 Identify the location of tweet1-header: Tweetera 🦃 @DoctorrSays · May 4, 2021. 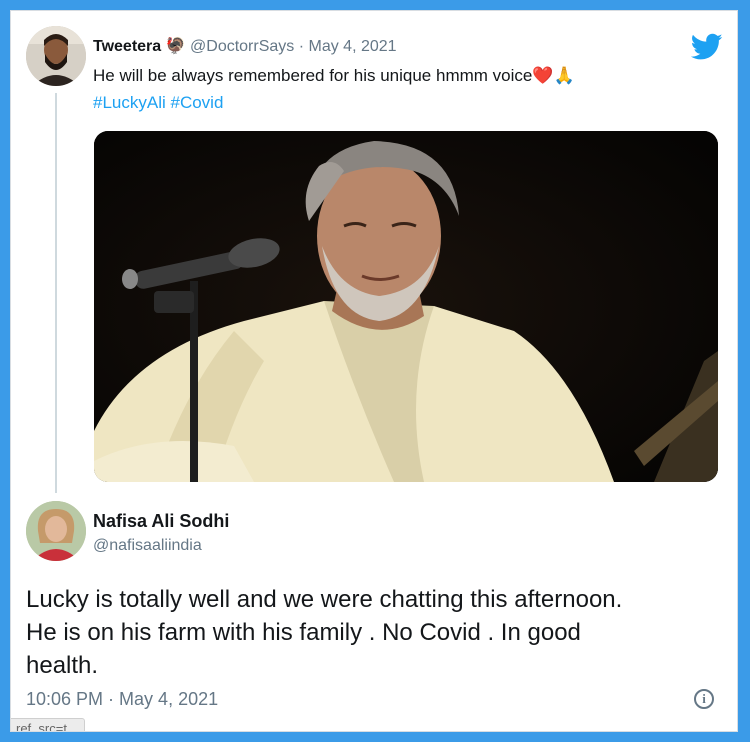
(245, 46).